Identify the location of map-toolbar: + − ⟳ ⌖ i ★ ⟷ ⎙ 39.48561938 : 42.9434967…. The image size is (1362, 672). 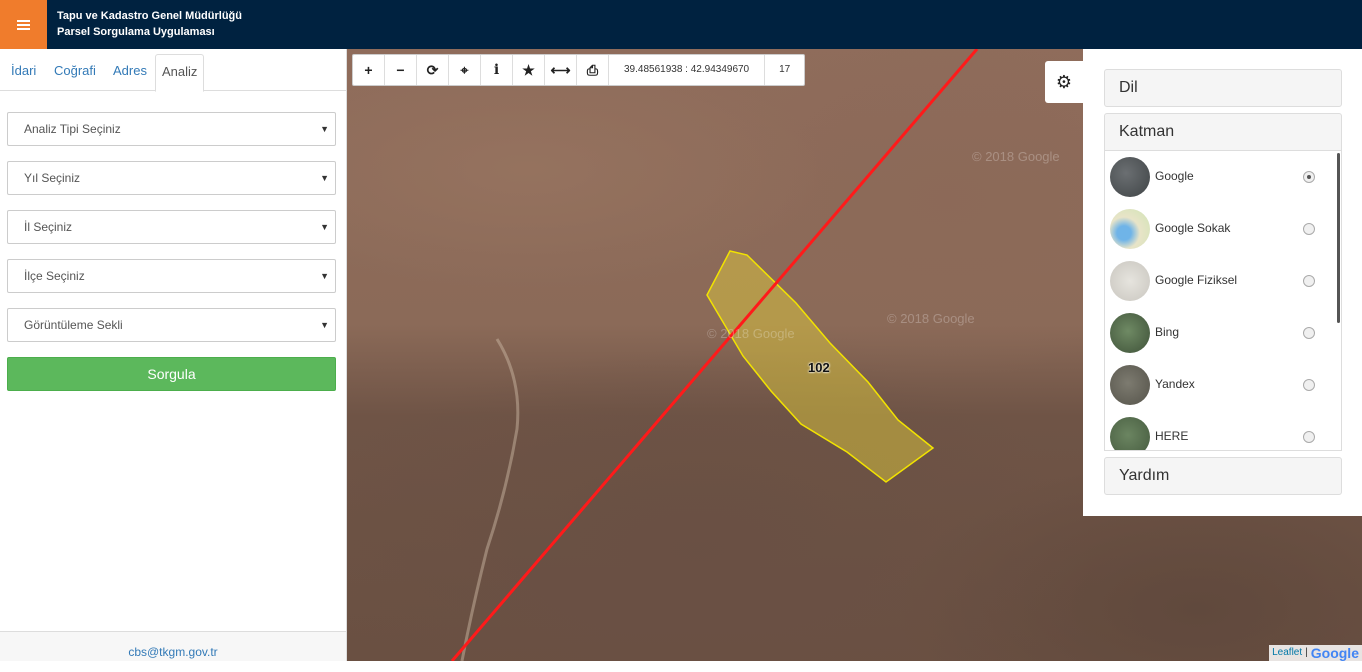
(579, 70).